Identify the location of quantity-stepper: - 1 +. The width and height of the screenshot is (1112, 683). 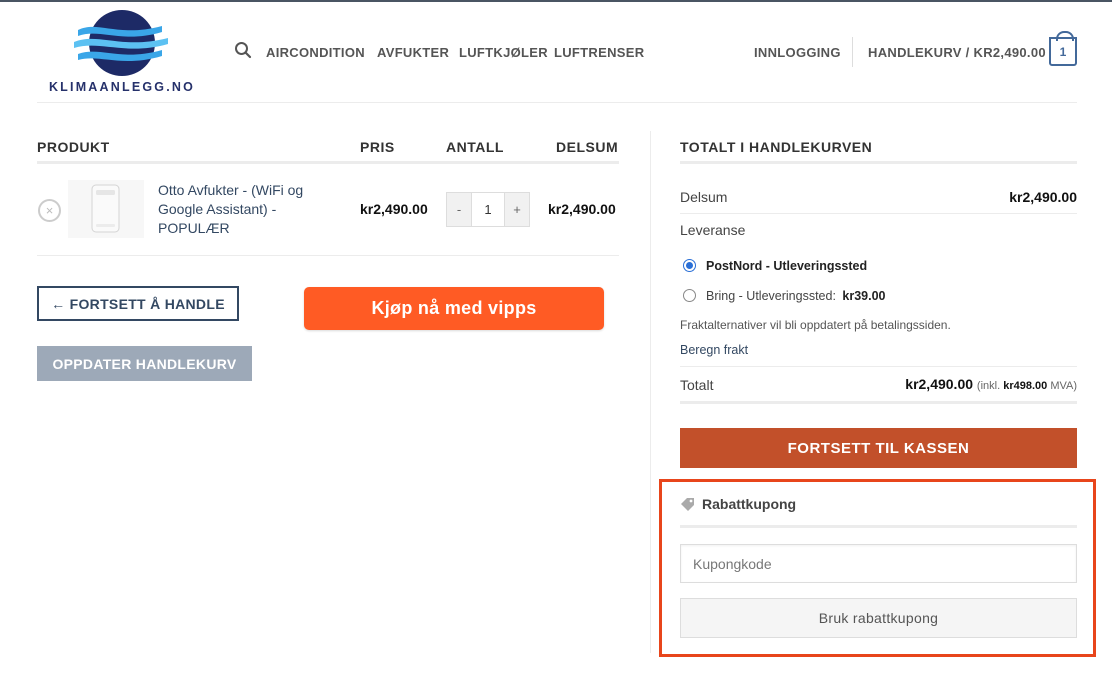
(488, 209).